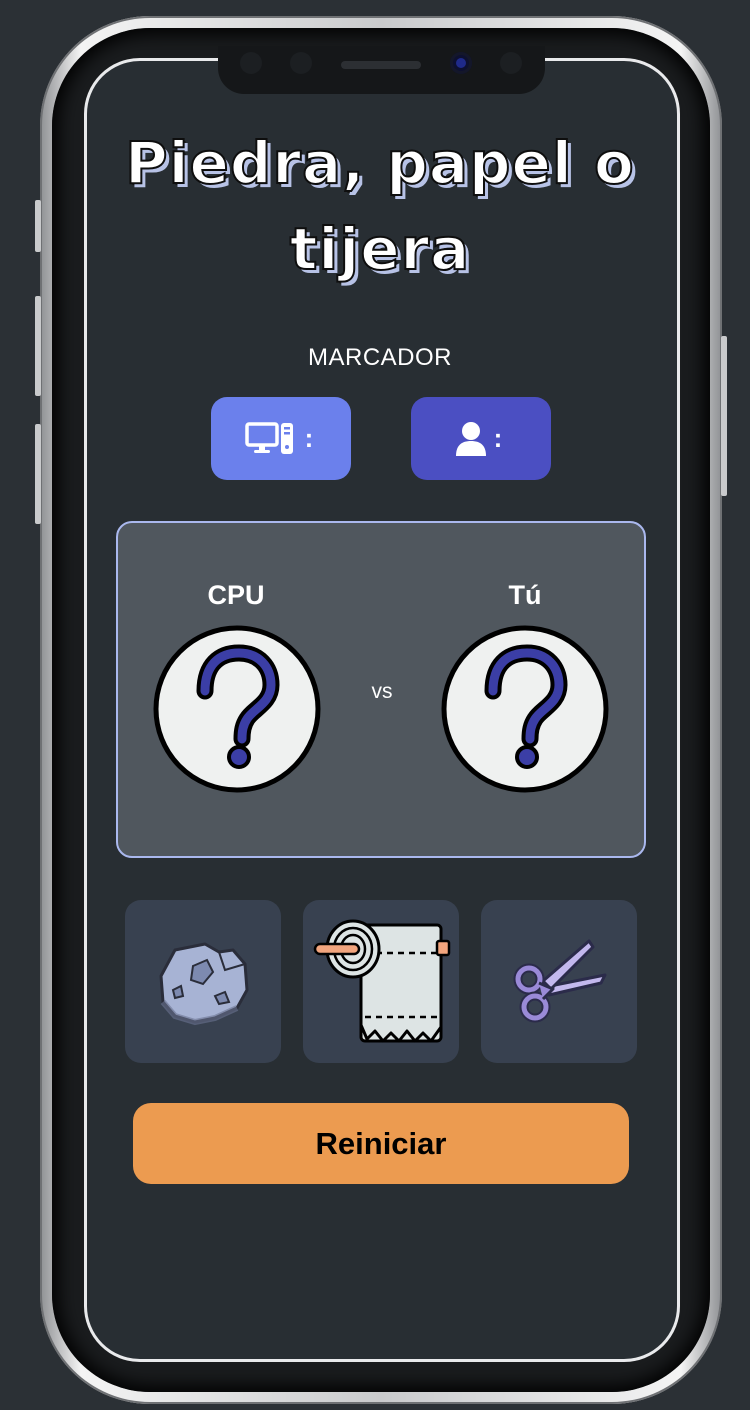  I want to click on side-button-volume-up, so click(38, 346).